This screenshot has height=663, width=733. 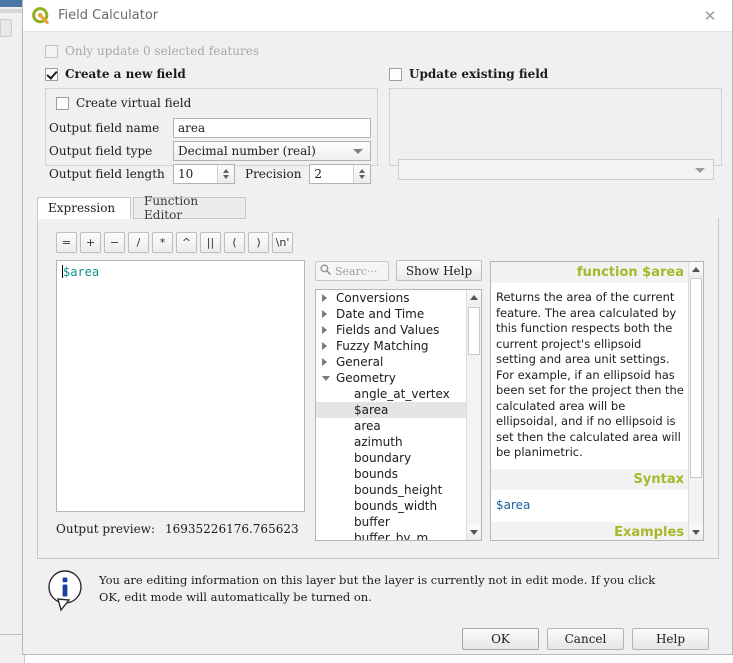 What do you see at coordinates (402, 394) in the screenshot?
I see `function-tree-label: angle_at_vertex` at bounding box center [402, 394].